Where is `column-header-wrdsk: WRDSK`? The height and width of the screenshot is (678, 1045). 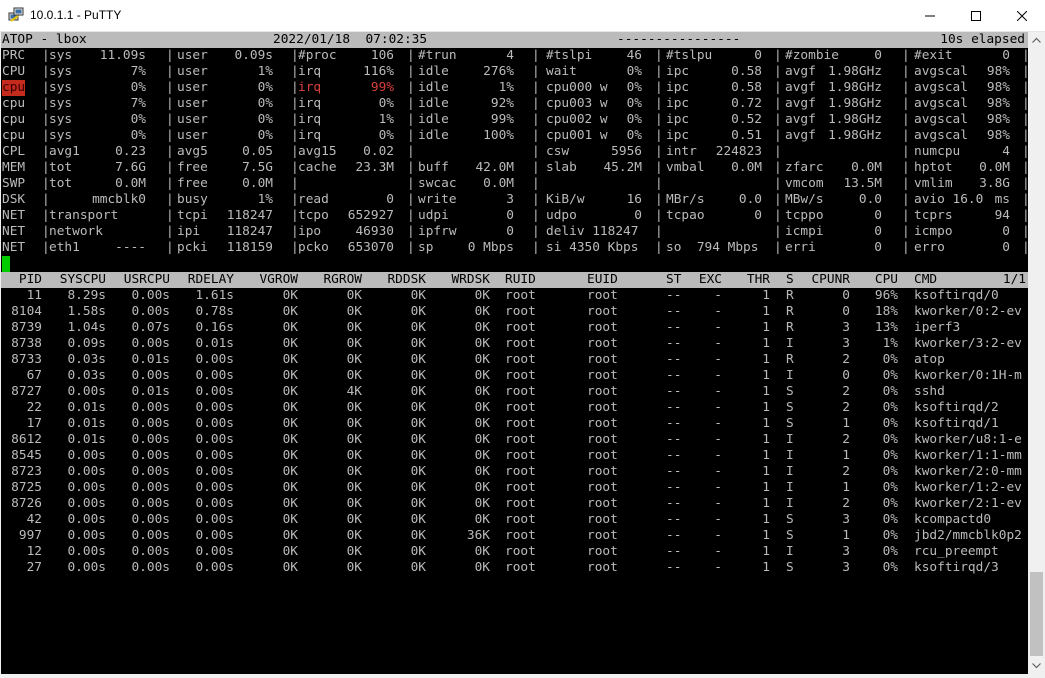
column-header-wrdsk: WRDSK is located at coordinates (470, 279).